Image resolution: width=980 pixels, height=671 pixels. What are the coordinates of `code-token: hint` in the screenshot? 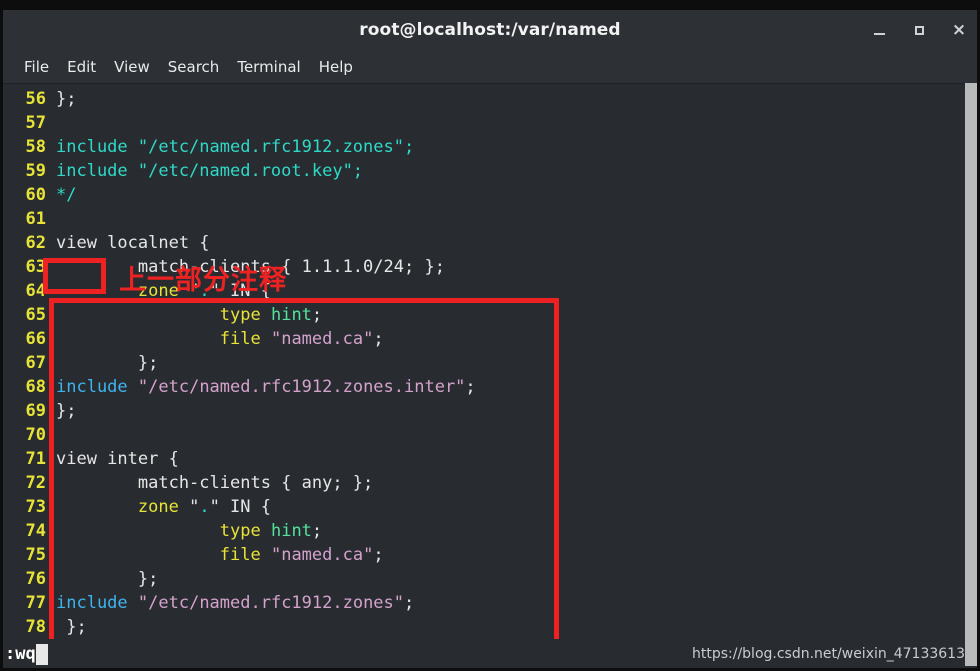 It's located at (291, 315).